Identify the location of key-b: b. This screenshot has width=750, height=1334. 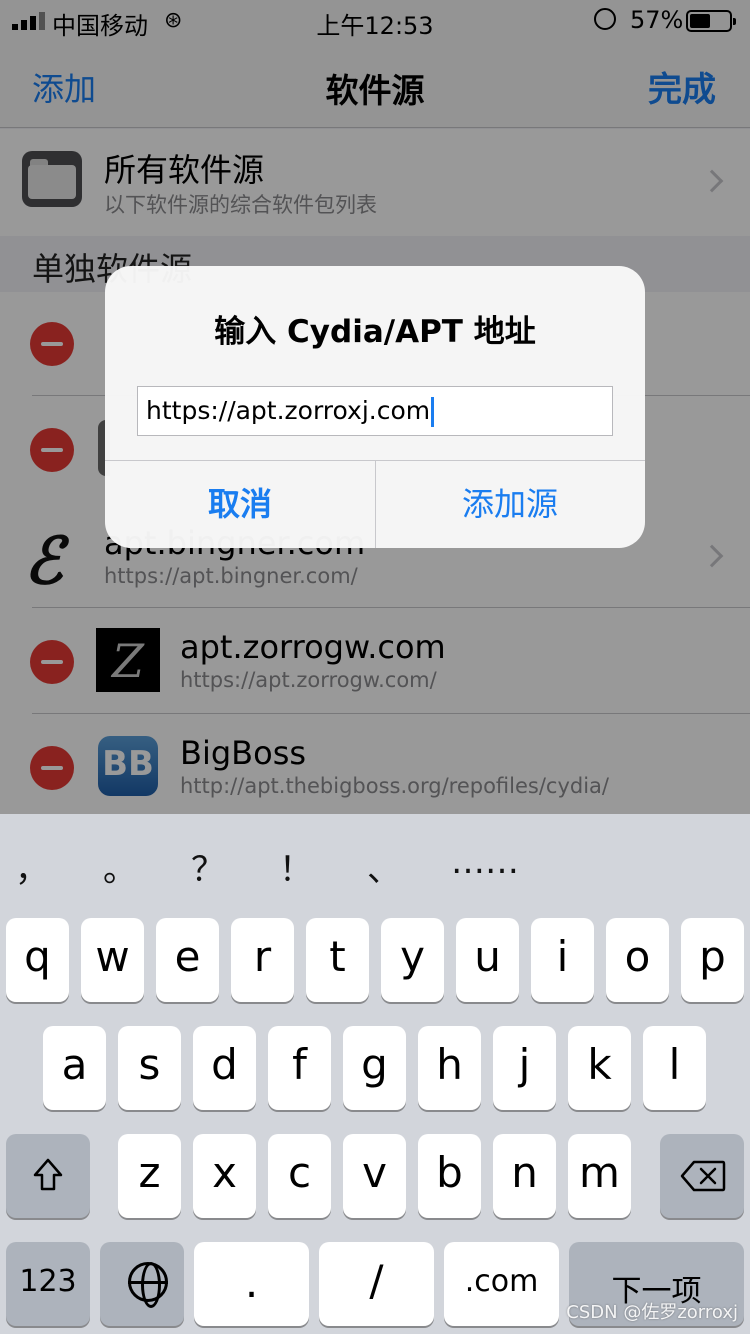
(449, 1176).